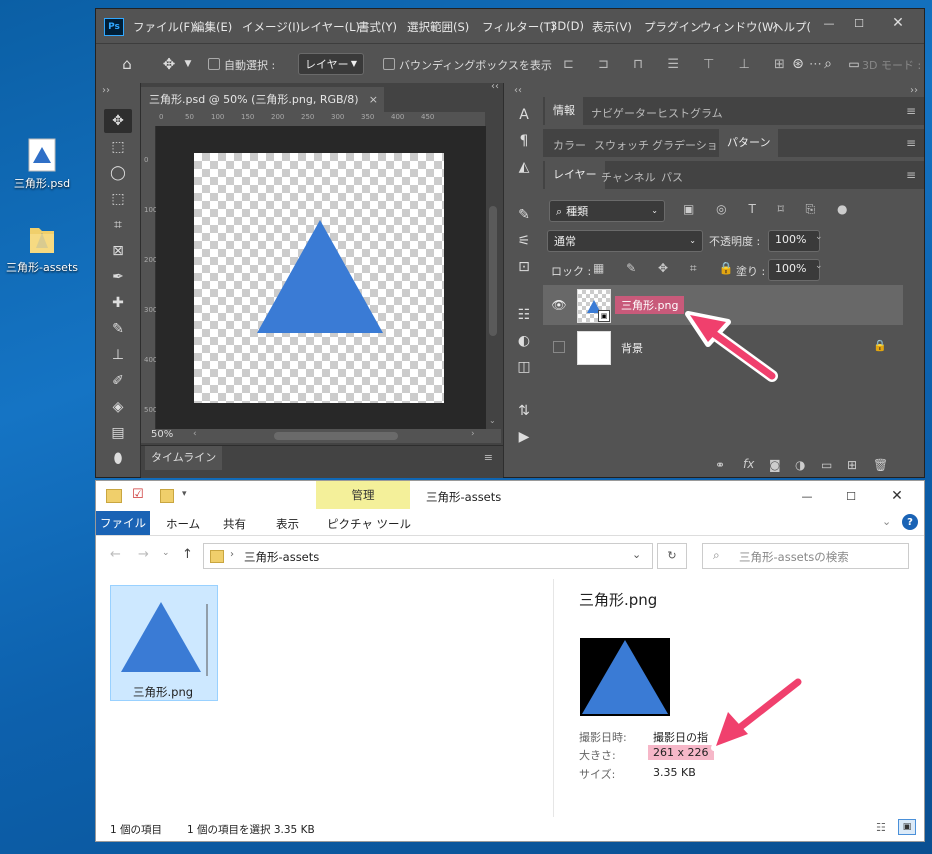 The height and width of the screenshot is (854, 932). I want to click on bounding-box-checkbox: バウンディングボックスを表示, so click(467, 65).